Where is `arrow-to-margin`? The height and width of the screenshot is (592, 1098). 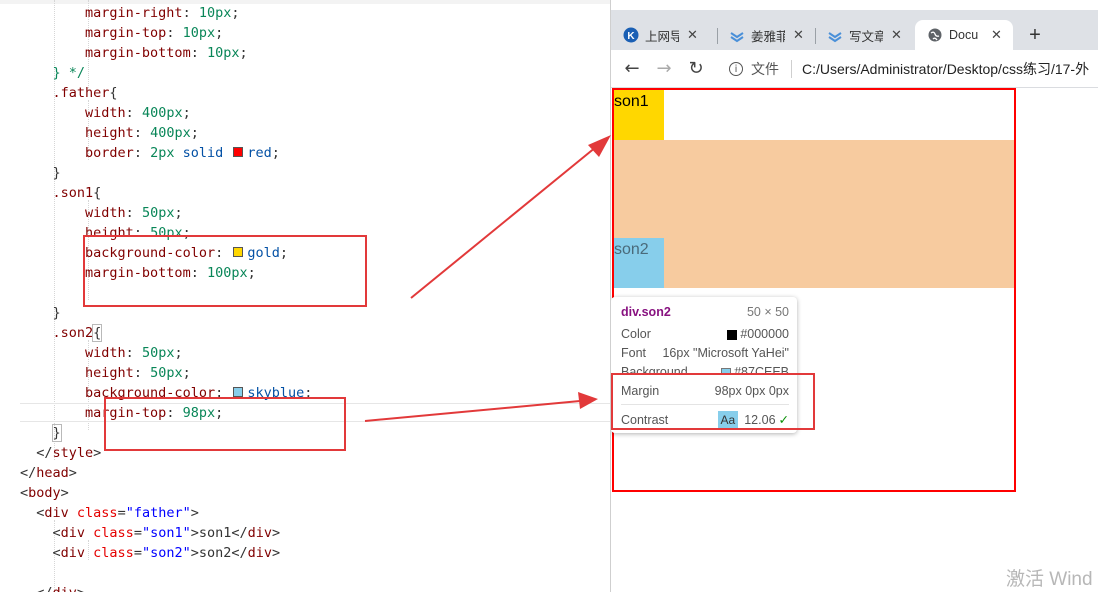 arrow-to-margin is located at coordinates (472, 411).